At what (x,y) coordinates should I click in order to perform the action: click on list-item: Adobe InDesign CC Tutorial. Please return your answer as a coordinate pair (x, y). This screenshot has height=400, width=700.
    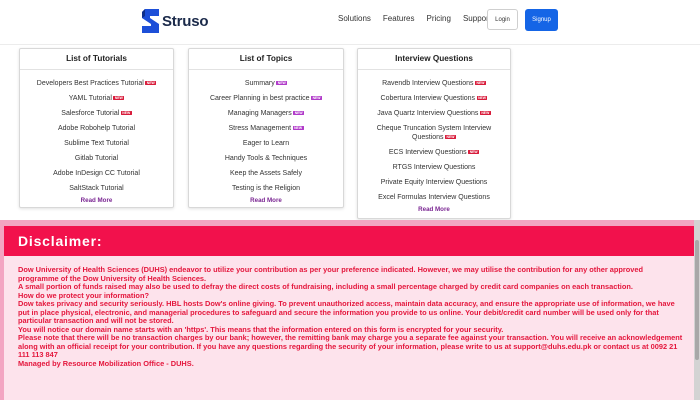
    Looking at the image, I should click on (96, 173).